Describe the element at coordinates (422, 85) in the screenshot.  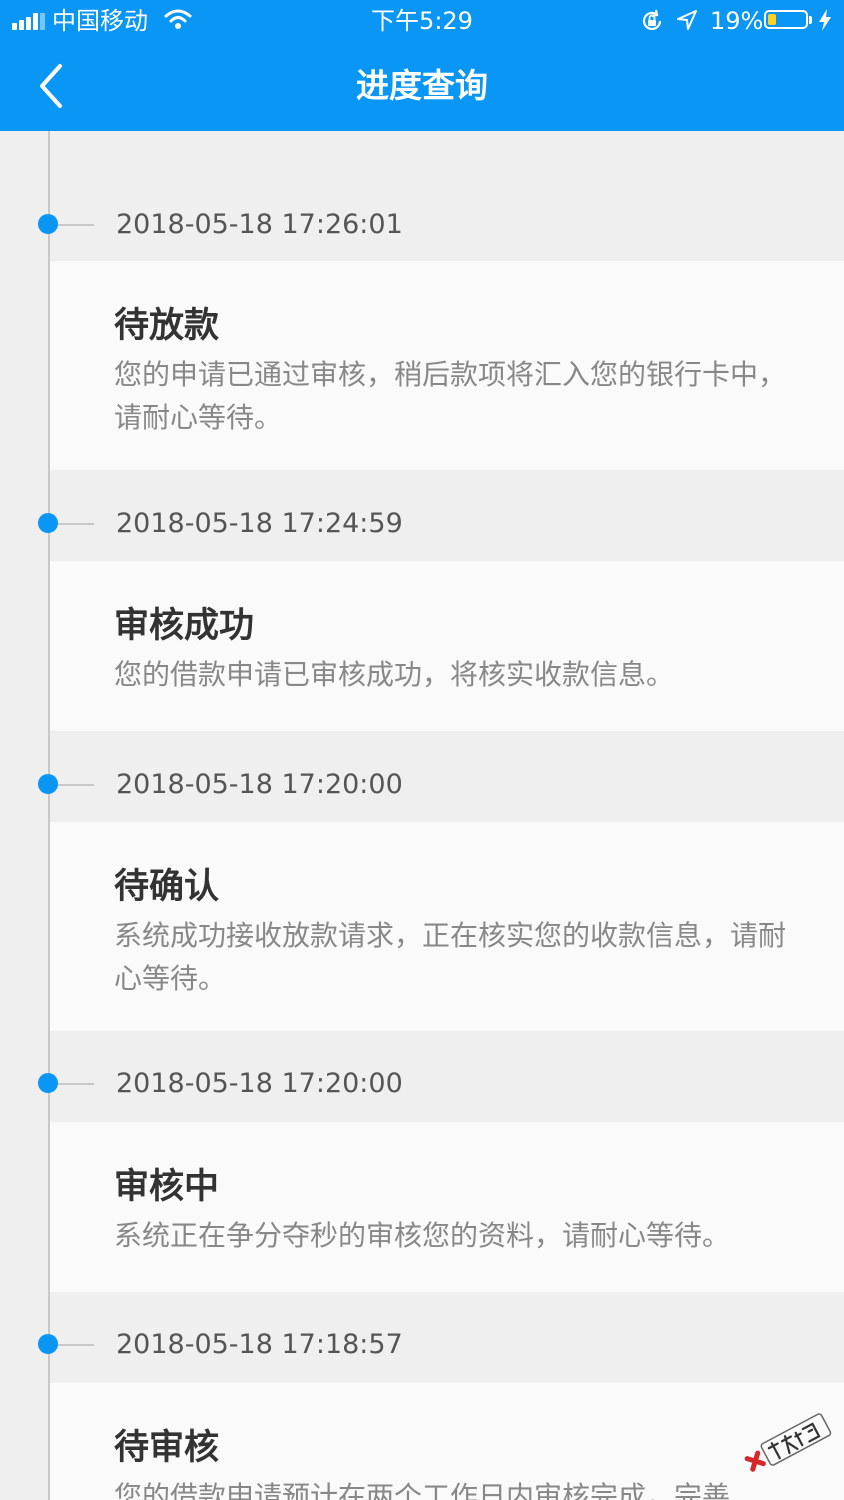
I see `page-title: 进度查询` at that location.